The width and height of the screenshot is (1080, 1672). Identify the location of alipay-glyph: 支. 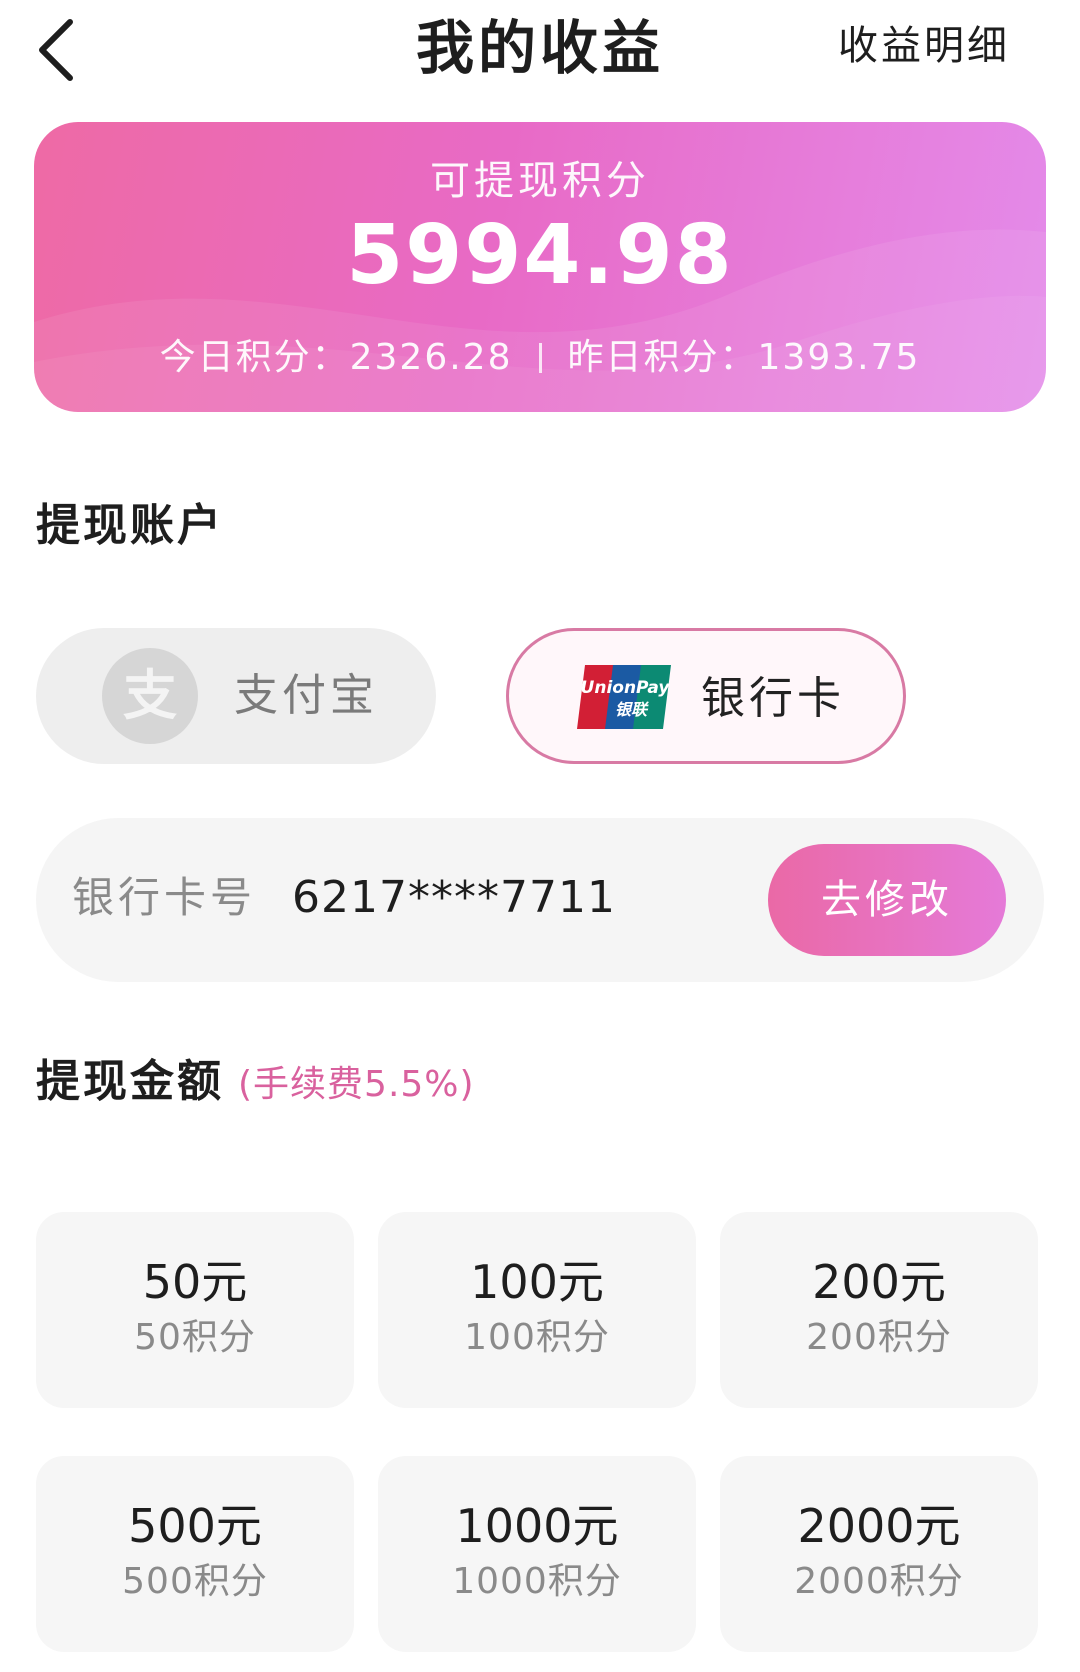
(150, 695).